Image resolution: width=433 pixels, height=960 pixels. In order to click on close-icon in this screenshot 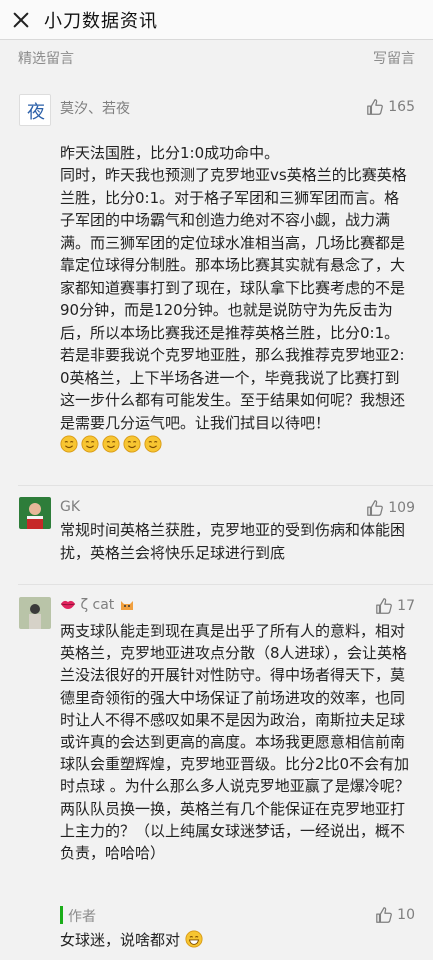, I will do `click(21, 20)`.